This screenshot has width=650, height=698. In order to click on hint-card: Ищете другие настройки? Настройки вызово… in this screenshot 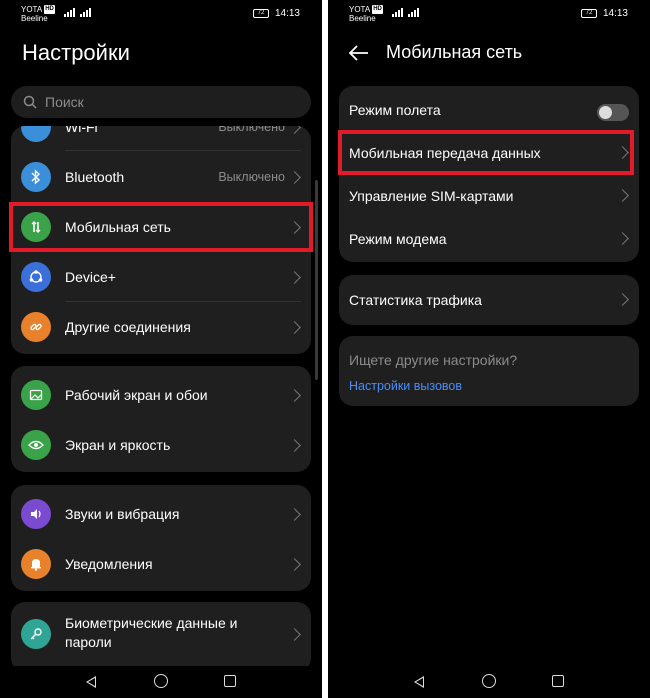, I will do `click(489, 371)`.